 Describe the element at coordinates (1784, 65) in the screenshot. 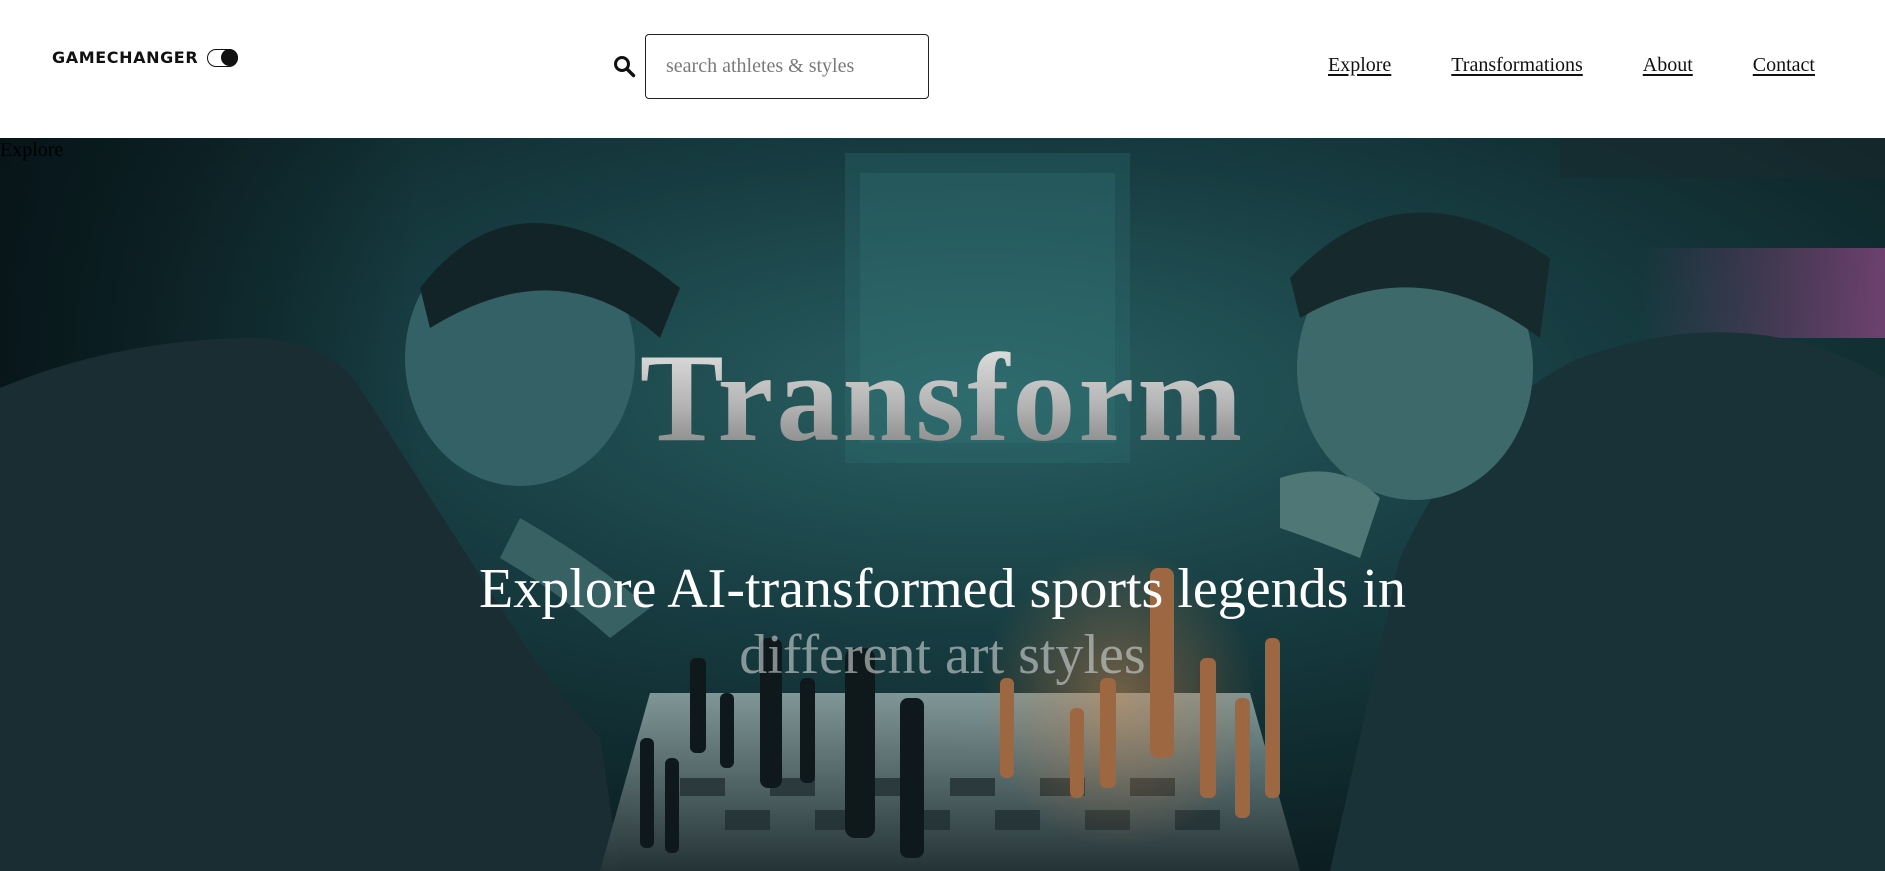

I see `nav-link-contact: Contact` at that location.